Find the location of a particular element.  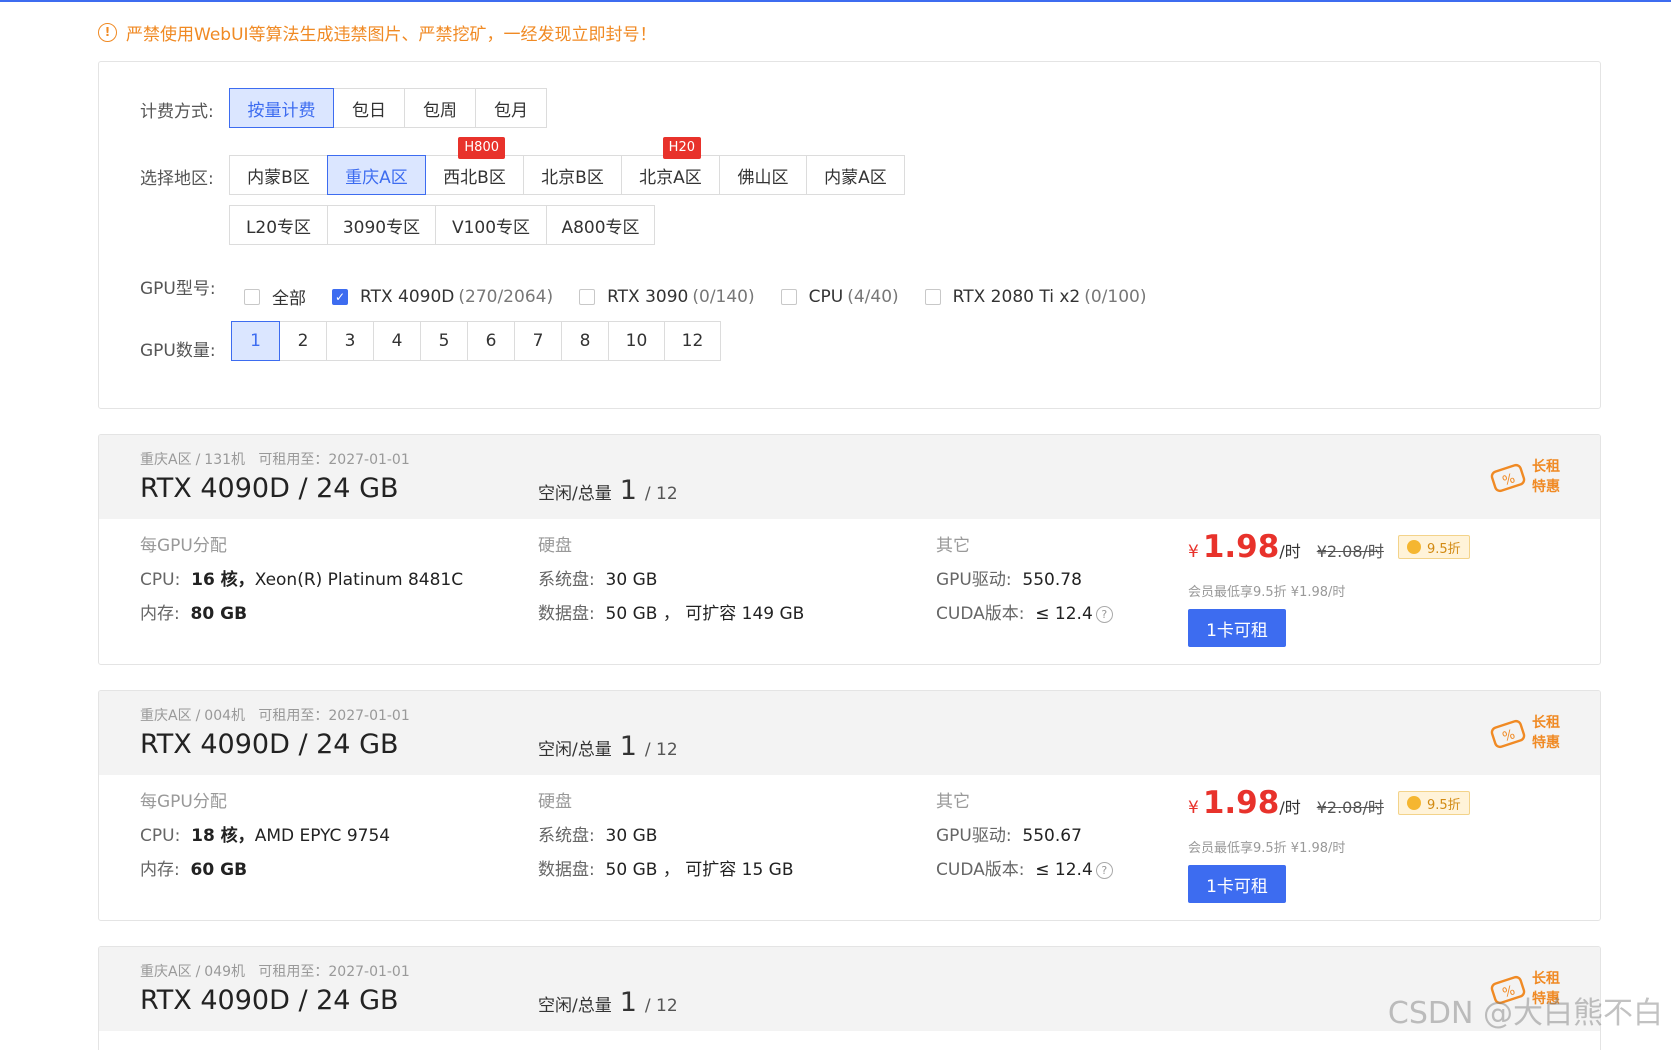

gpu-count-option-selected: 1 is located at coordinates (255, 341).